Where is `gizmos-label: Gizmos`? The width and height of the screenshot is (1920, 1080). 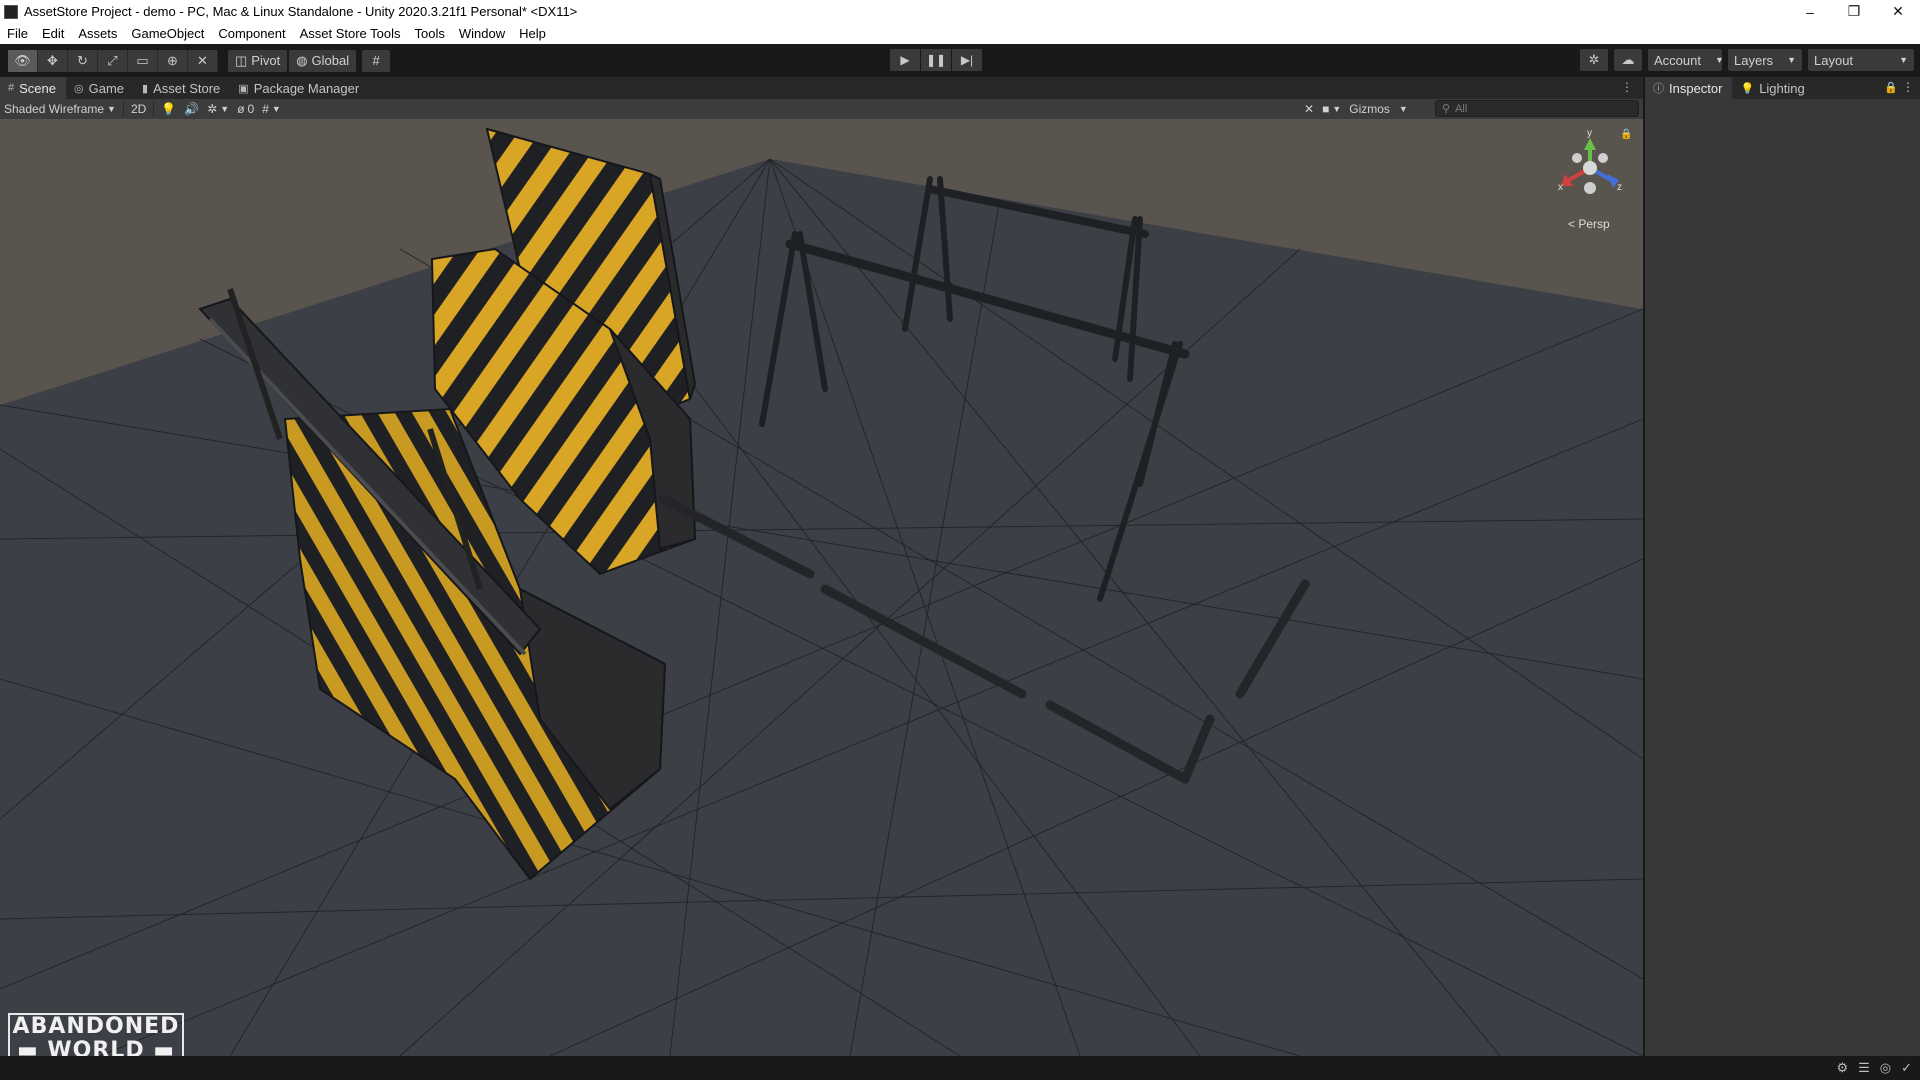
gizmos-label: Gizmos is located at coordinates (1369, 109).